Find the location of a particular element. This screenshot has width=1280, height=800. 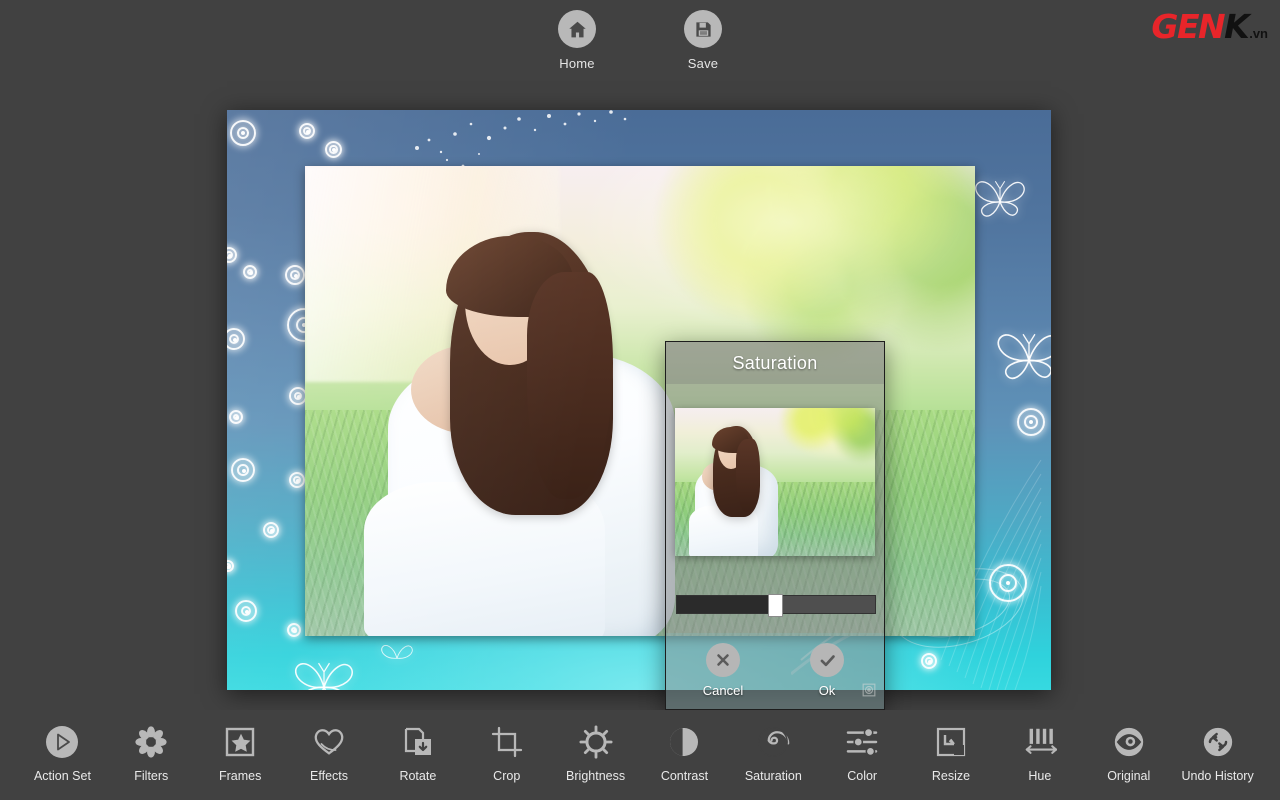

tool-label: Frames is located at coordinates (240, 775).